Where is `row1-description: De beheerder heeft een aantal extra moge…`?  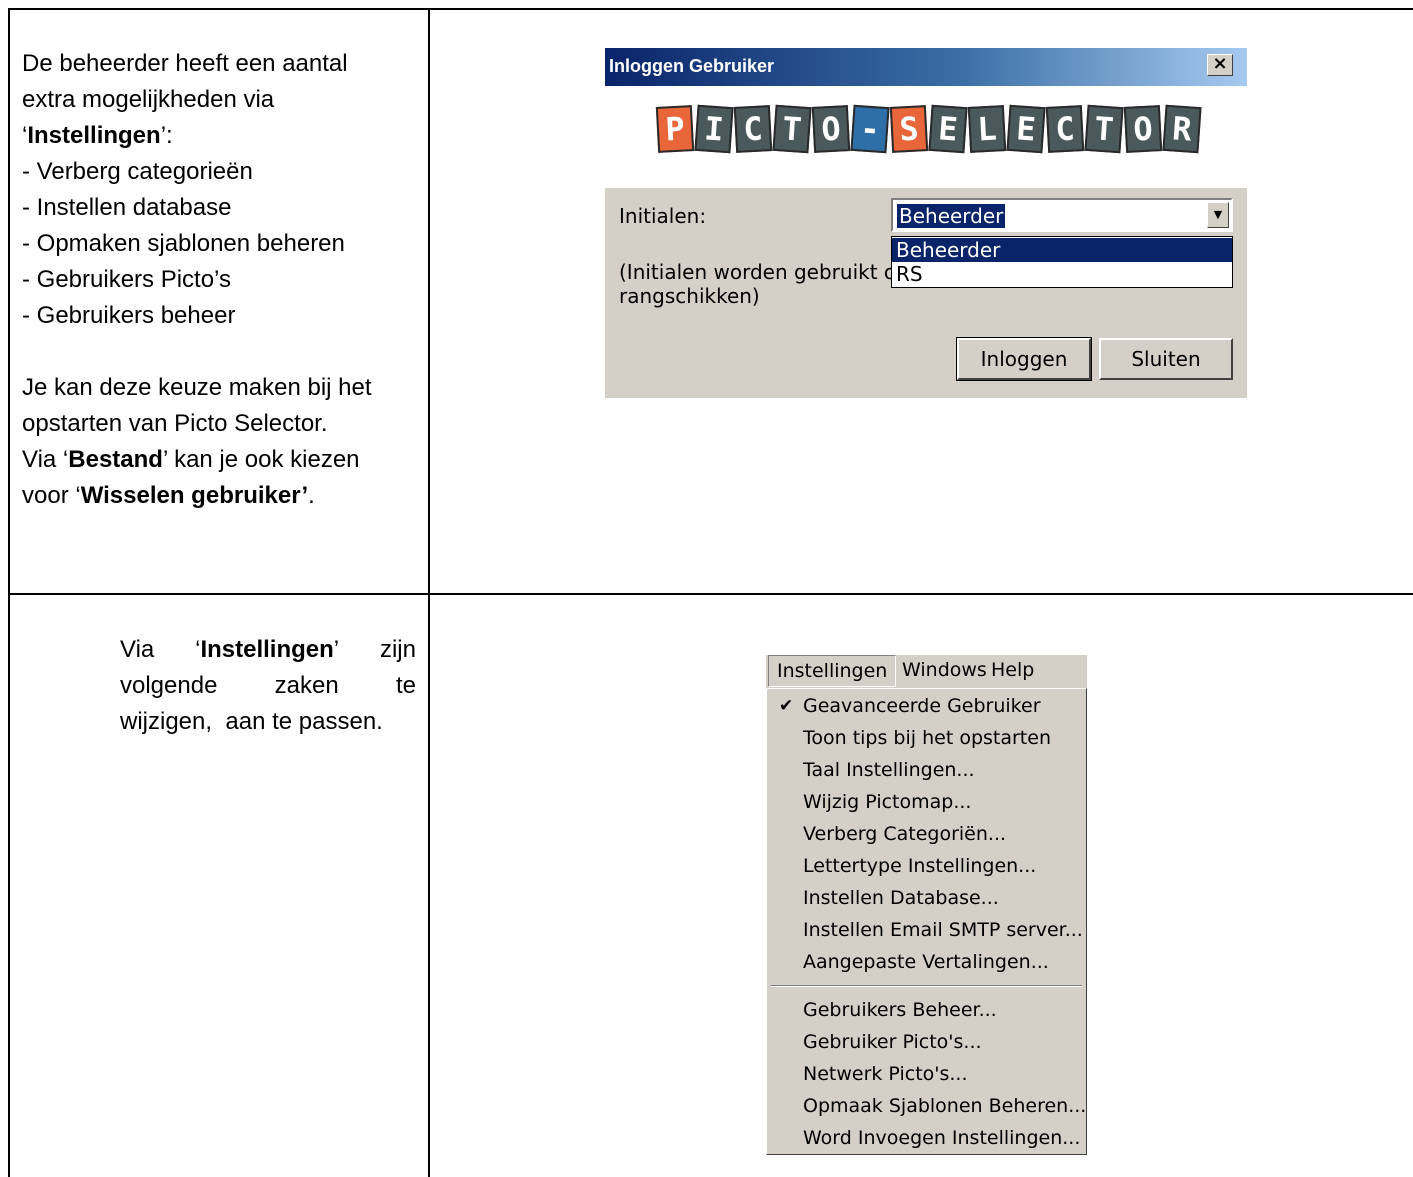 row1-description: De beheerder heeft een aantal extra moge… is located at coordinates (219, 280).